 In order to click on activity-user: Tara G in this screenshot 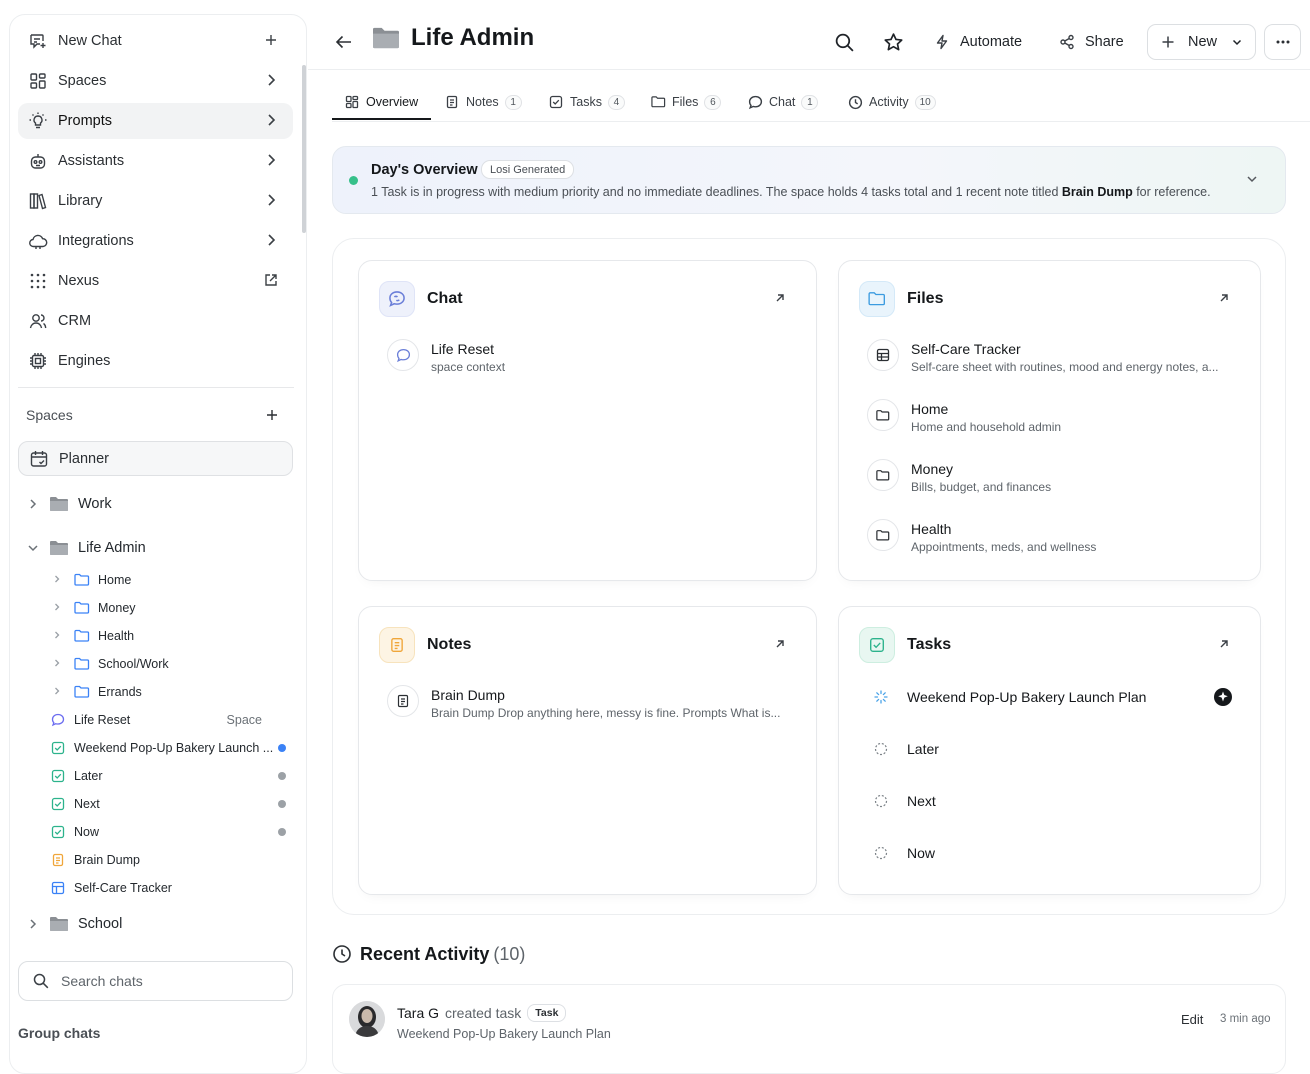, I will do `click(418, 1013)`.